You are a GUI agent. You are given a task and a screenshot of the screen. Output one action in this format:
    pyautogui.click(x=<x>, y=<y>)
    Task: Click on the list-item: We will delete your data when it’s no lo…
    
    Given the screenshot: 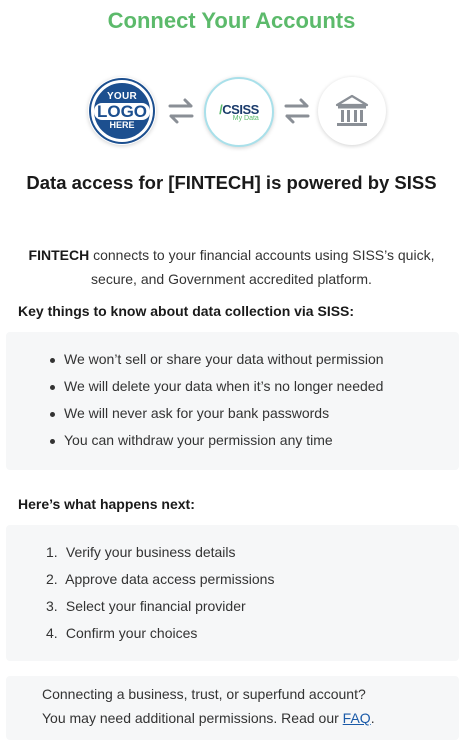 What is the action you would take?
    pyautogui.click(x=215, y=386)
    